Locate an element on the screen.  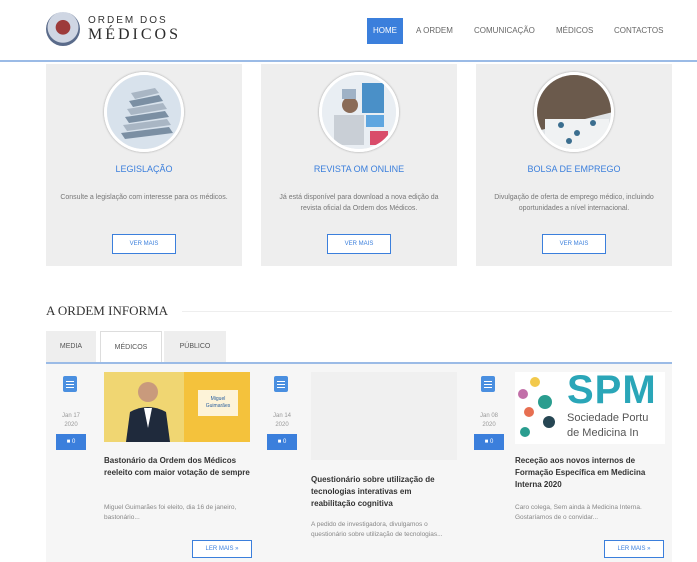
card-bolsa-title: BOLSA DE EMPREGO is located at coordinates (574, 169).